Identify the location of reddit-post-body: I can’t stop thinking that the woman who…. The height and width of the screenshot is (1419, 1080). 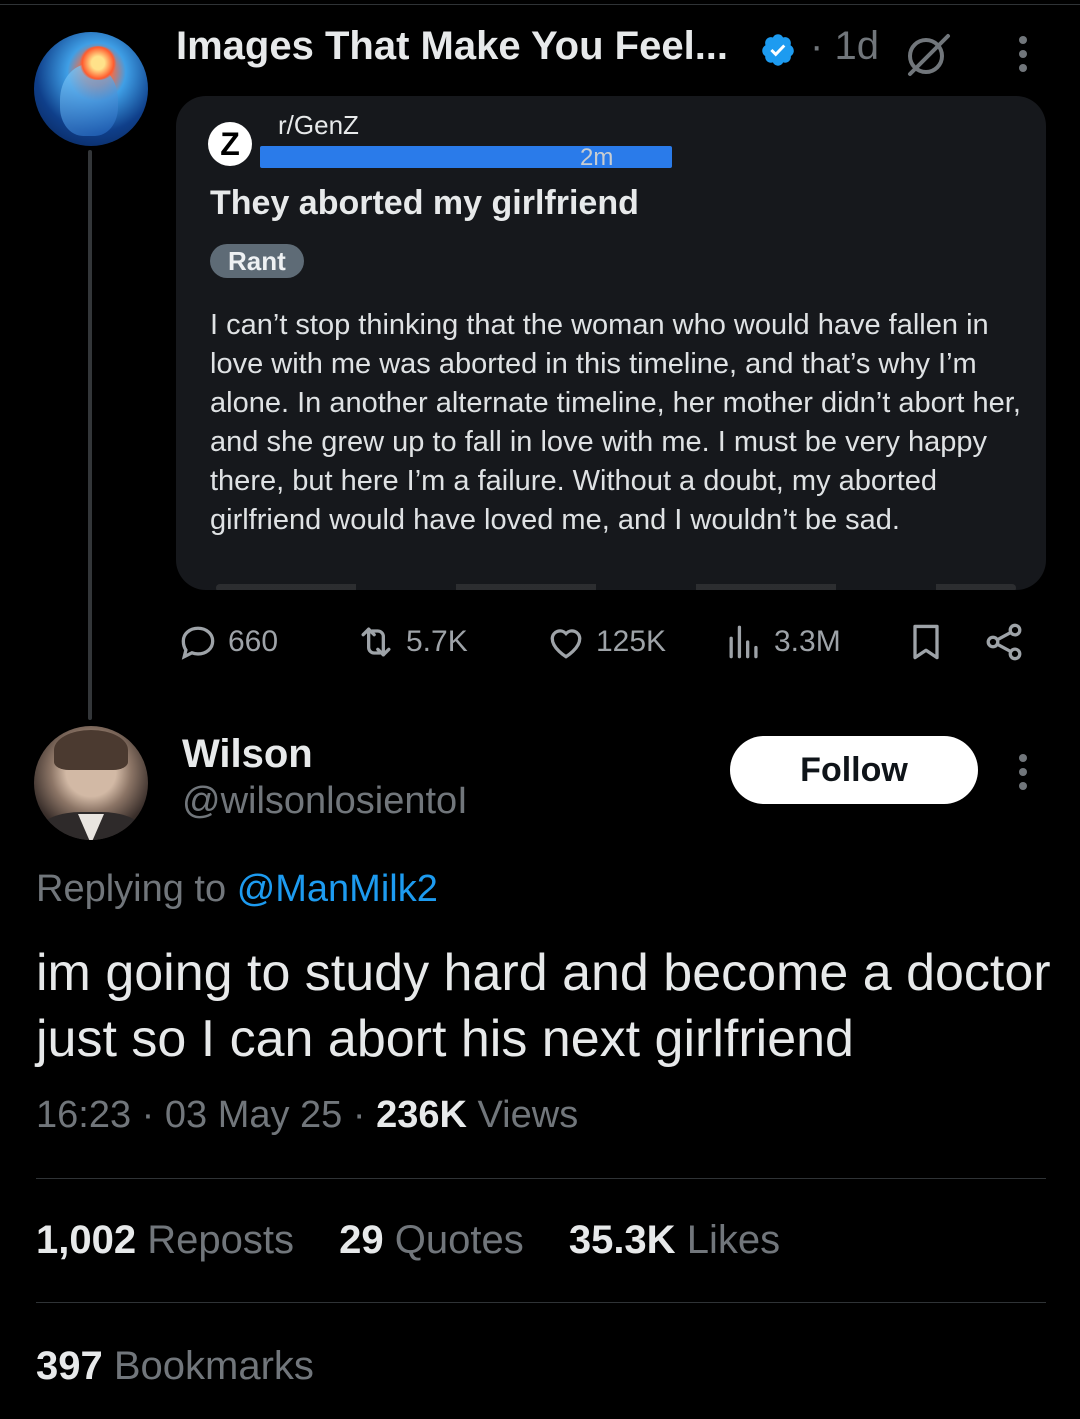
(615, 422).